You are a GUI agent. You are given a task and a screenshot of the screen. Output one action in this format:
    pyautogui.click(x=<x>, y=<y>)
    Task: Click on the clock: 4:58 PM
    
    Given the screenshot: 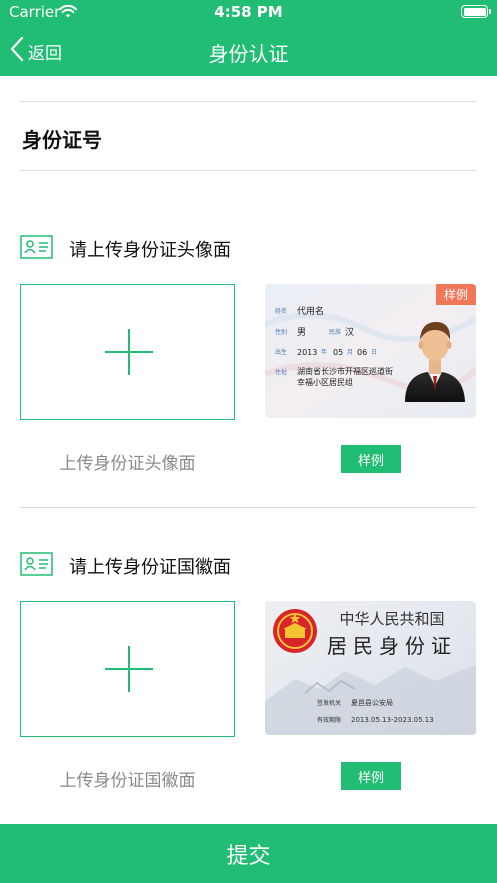 What is the action you would take?
    pyautogui.click(x=248, y=12)
    